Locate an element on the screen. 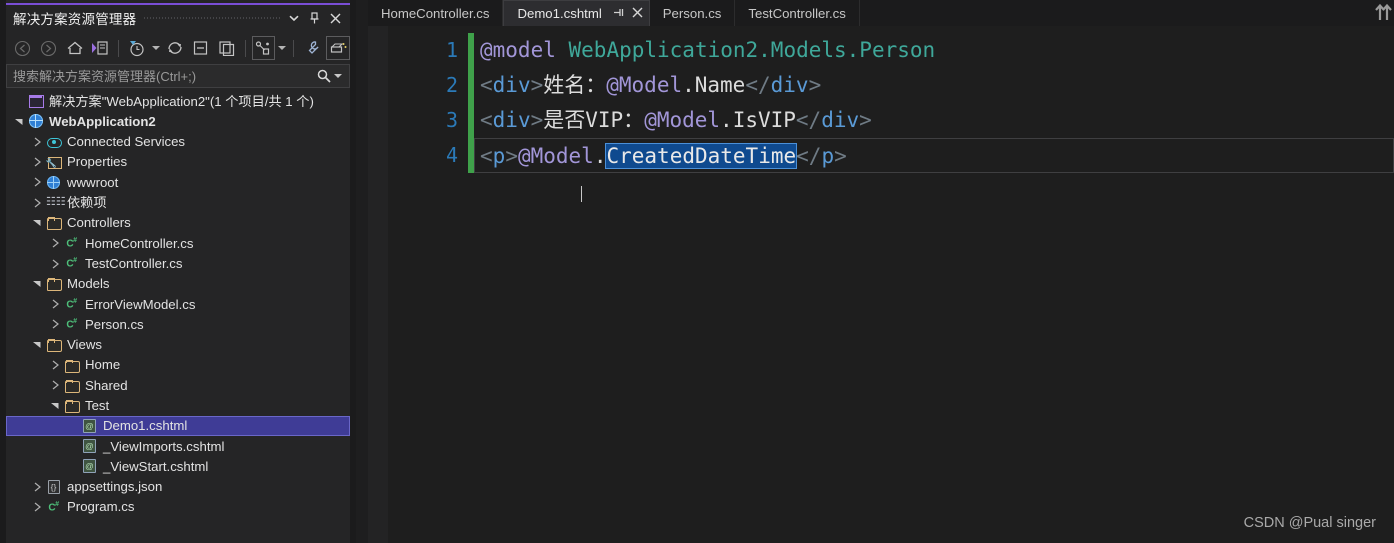 The height and width of the screenshot is (543, 1394). globe-icon is located at coordinates (53, 182).